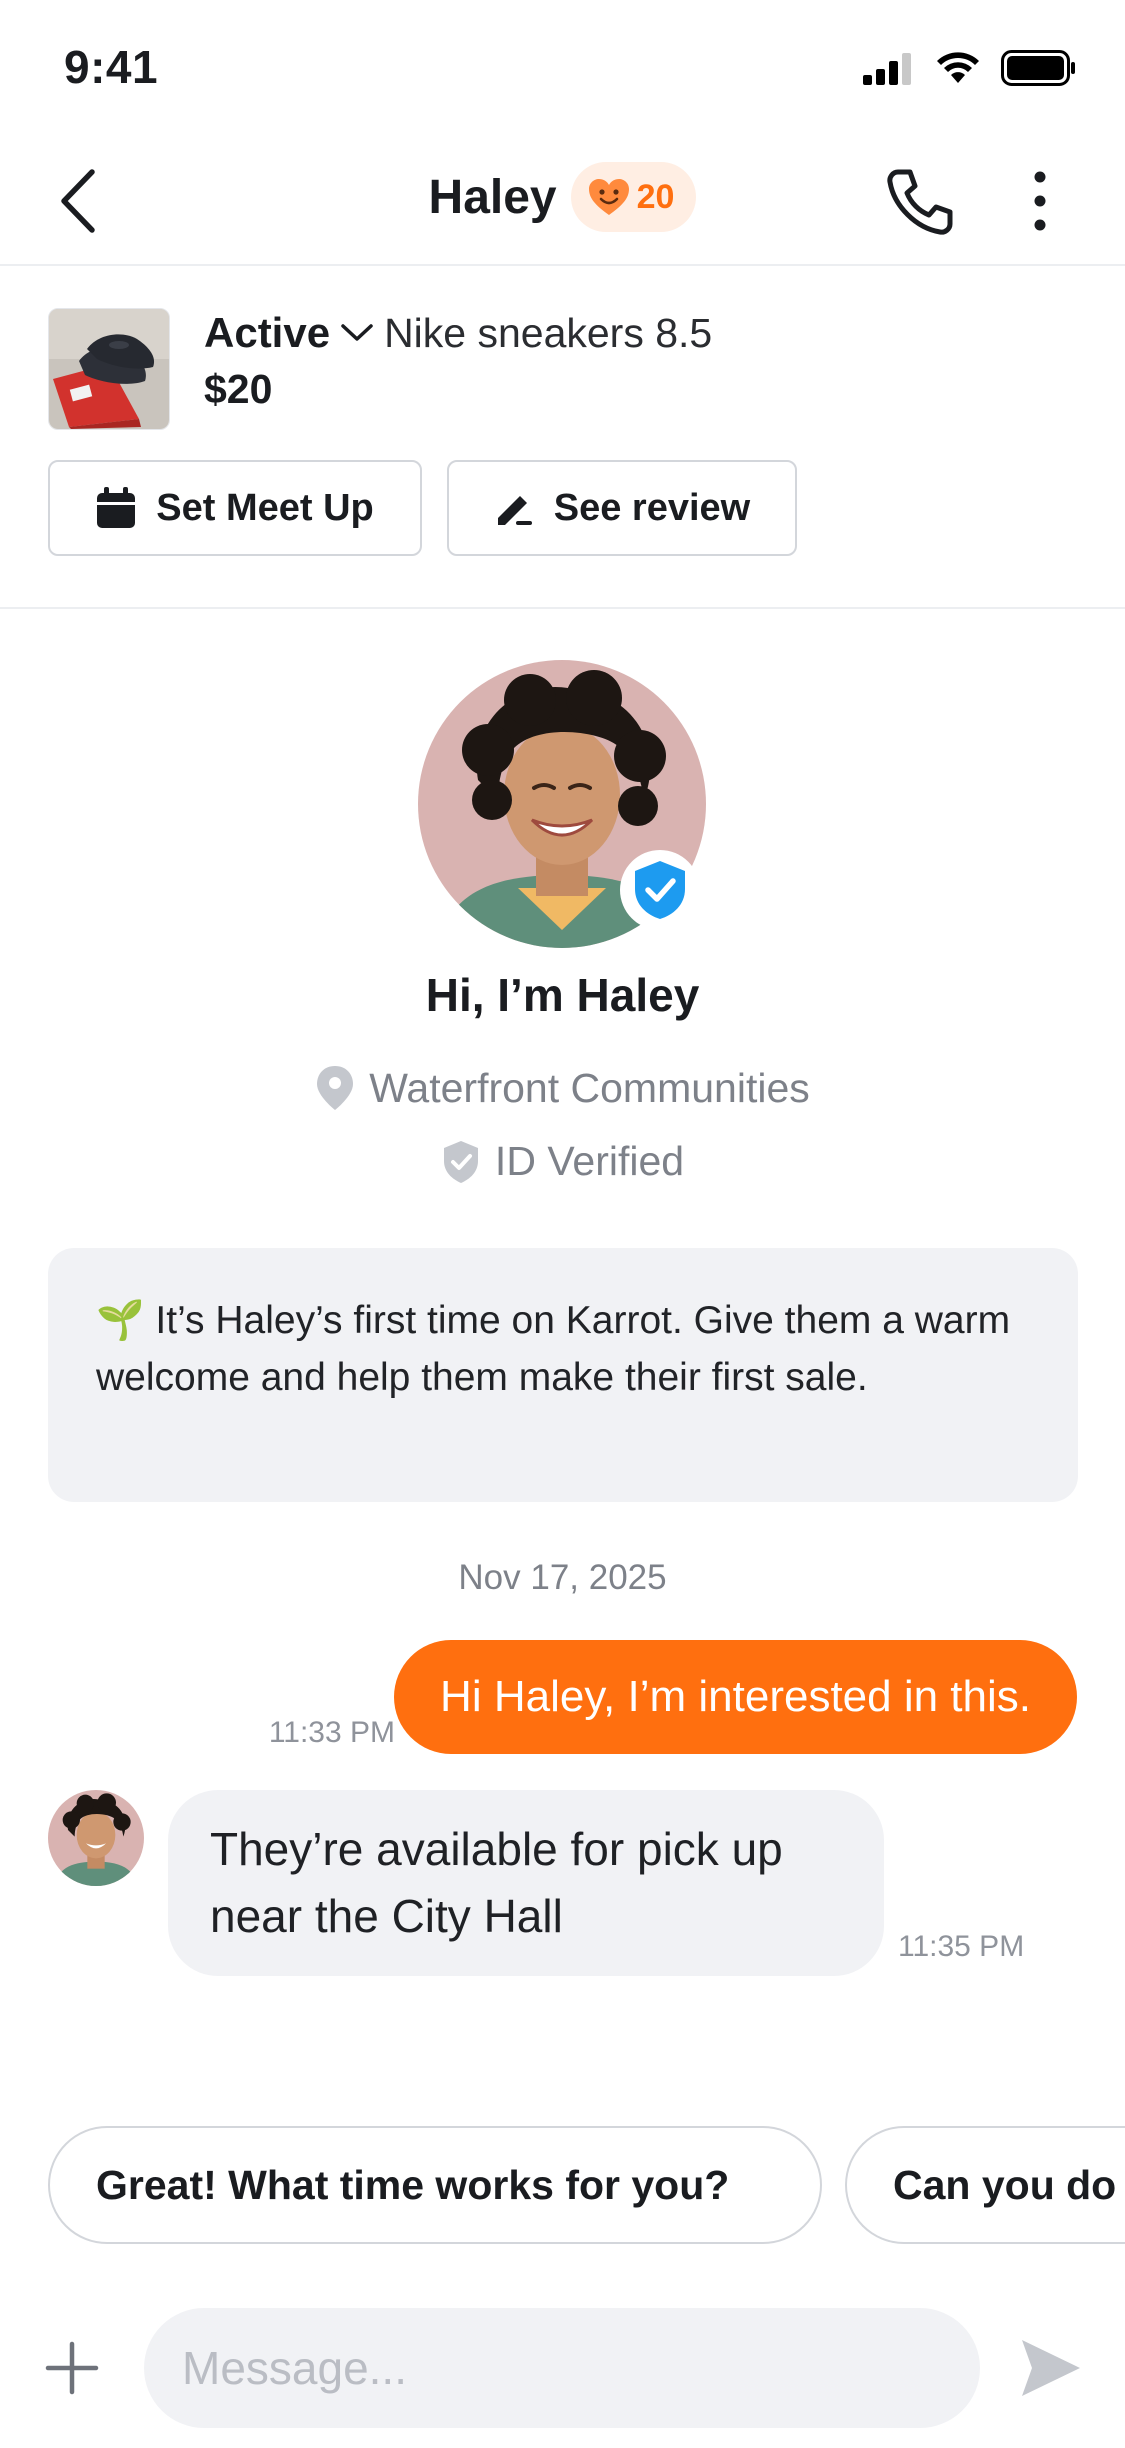 This screenshot has height=2448, width=1125. I want to click on sender-photo, so click(96, 1838).